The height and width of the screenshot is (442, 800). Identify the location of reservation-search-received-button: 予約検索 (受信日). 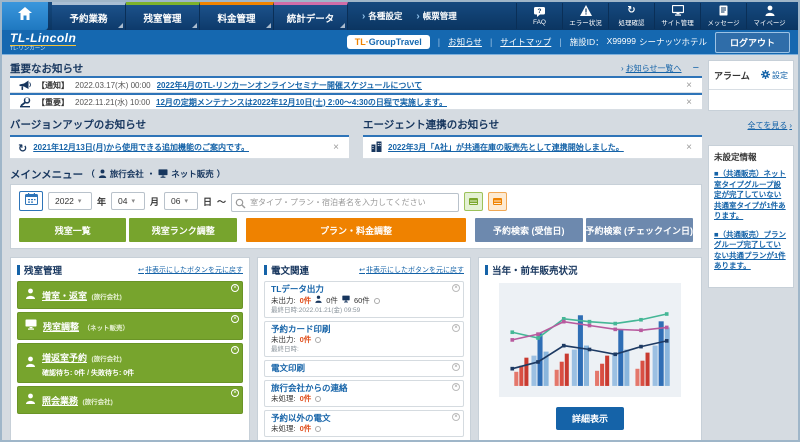
(529, 230).